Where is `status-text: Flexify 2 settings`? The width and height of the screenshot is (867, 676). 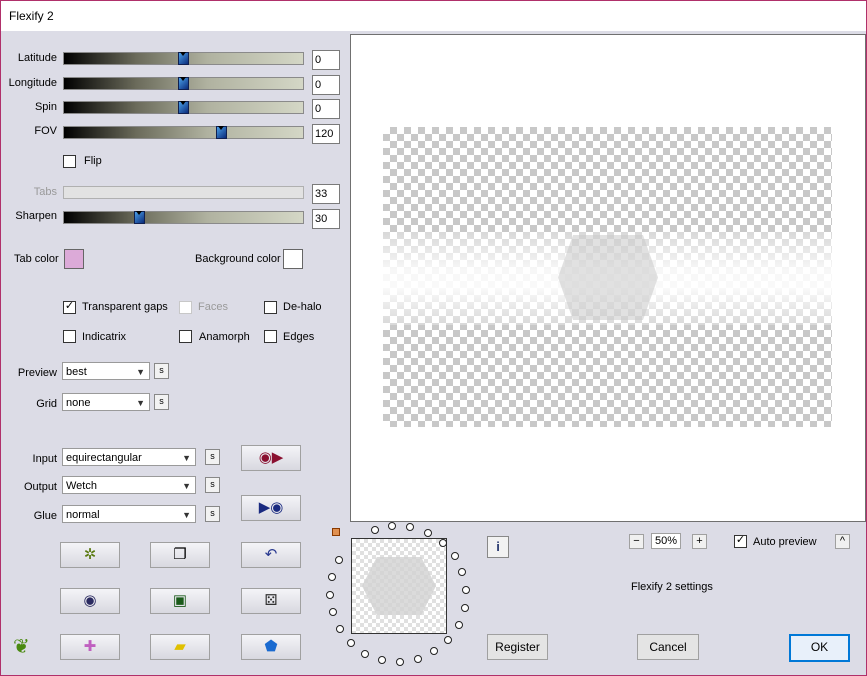 status-text: Flexify 2 settings is located at coordinates (672, 587).